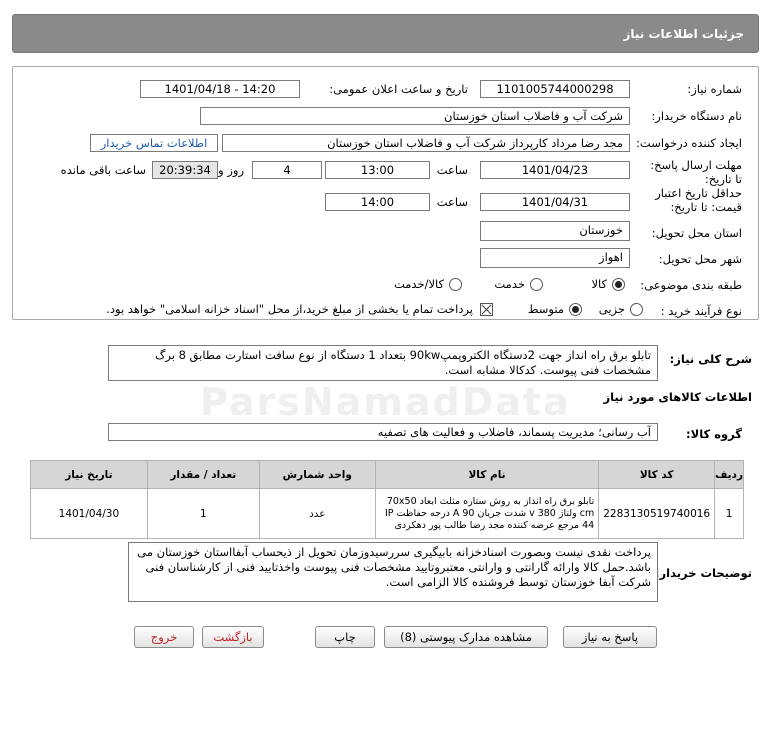 The height and width of the screenshot is (745, 770). What do you see at coordinates (729, 513) in the screenshot?
I see `row-index: 1` at bounding box center [729, 513].